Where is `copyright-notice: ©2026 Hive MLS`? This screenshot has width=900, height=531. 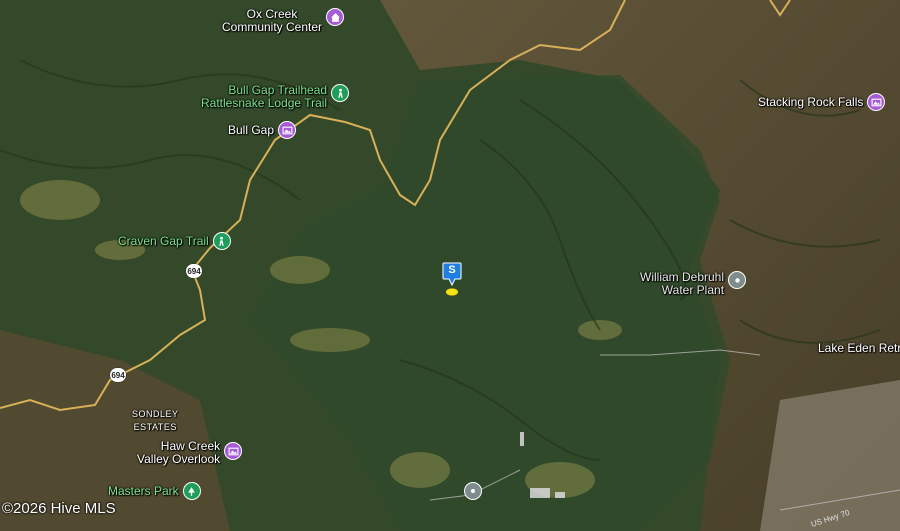 copyright-notice: ©2026 Hive MLS is located at coordinates (59, 508).